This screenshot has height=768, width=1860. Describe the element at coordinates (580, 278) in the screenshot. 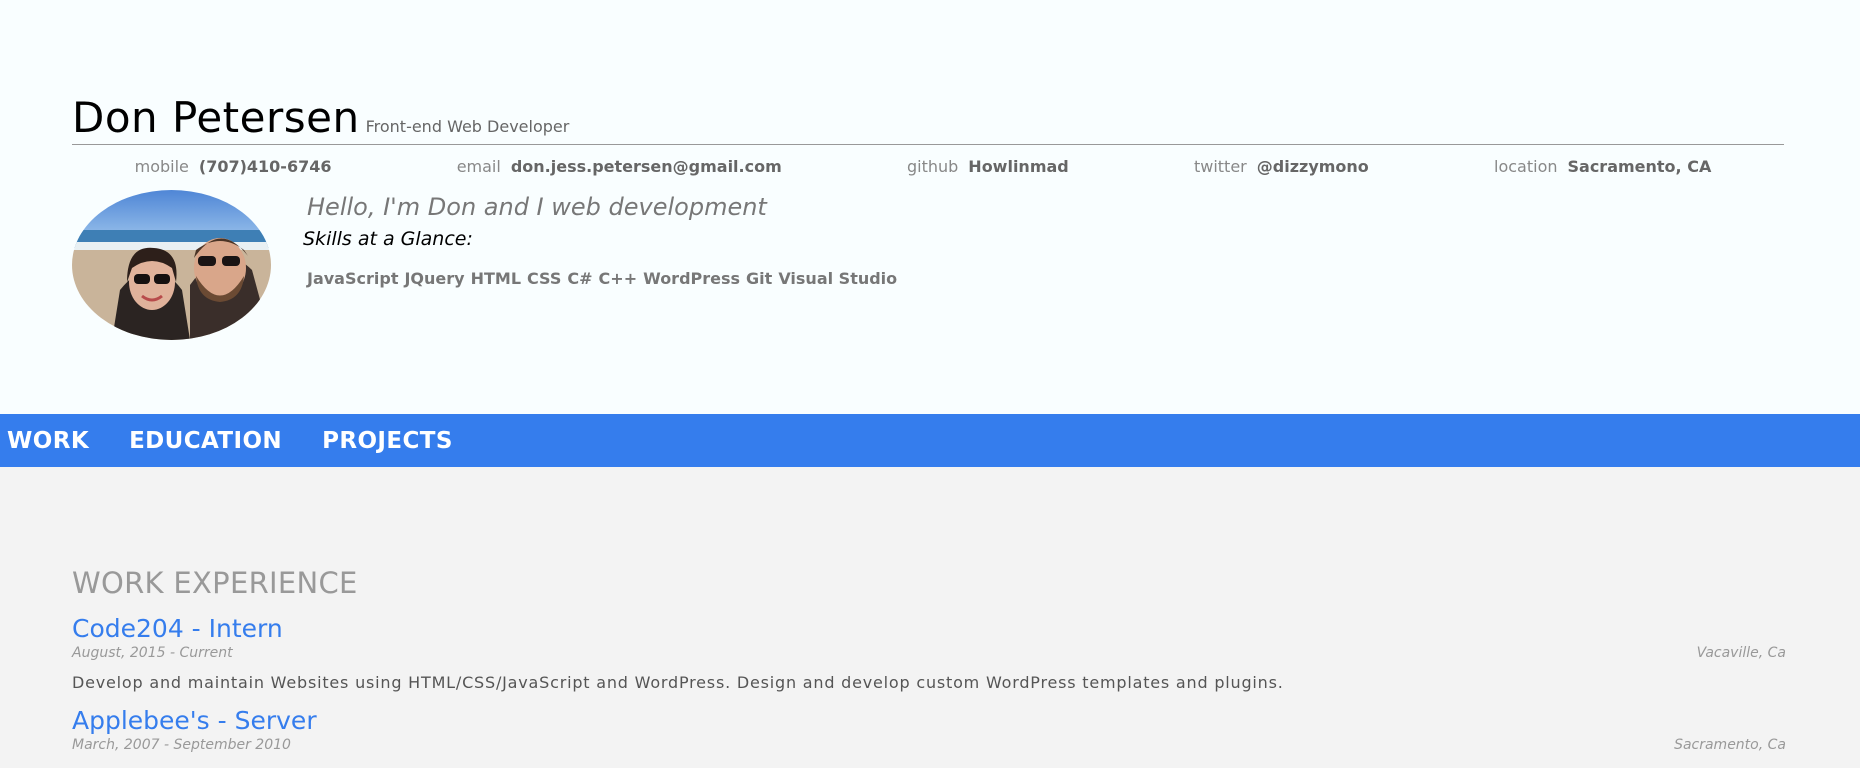

I see `skill-item: C#` at that location.